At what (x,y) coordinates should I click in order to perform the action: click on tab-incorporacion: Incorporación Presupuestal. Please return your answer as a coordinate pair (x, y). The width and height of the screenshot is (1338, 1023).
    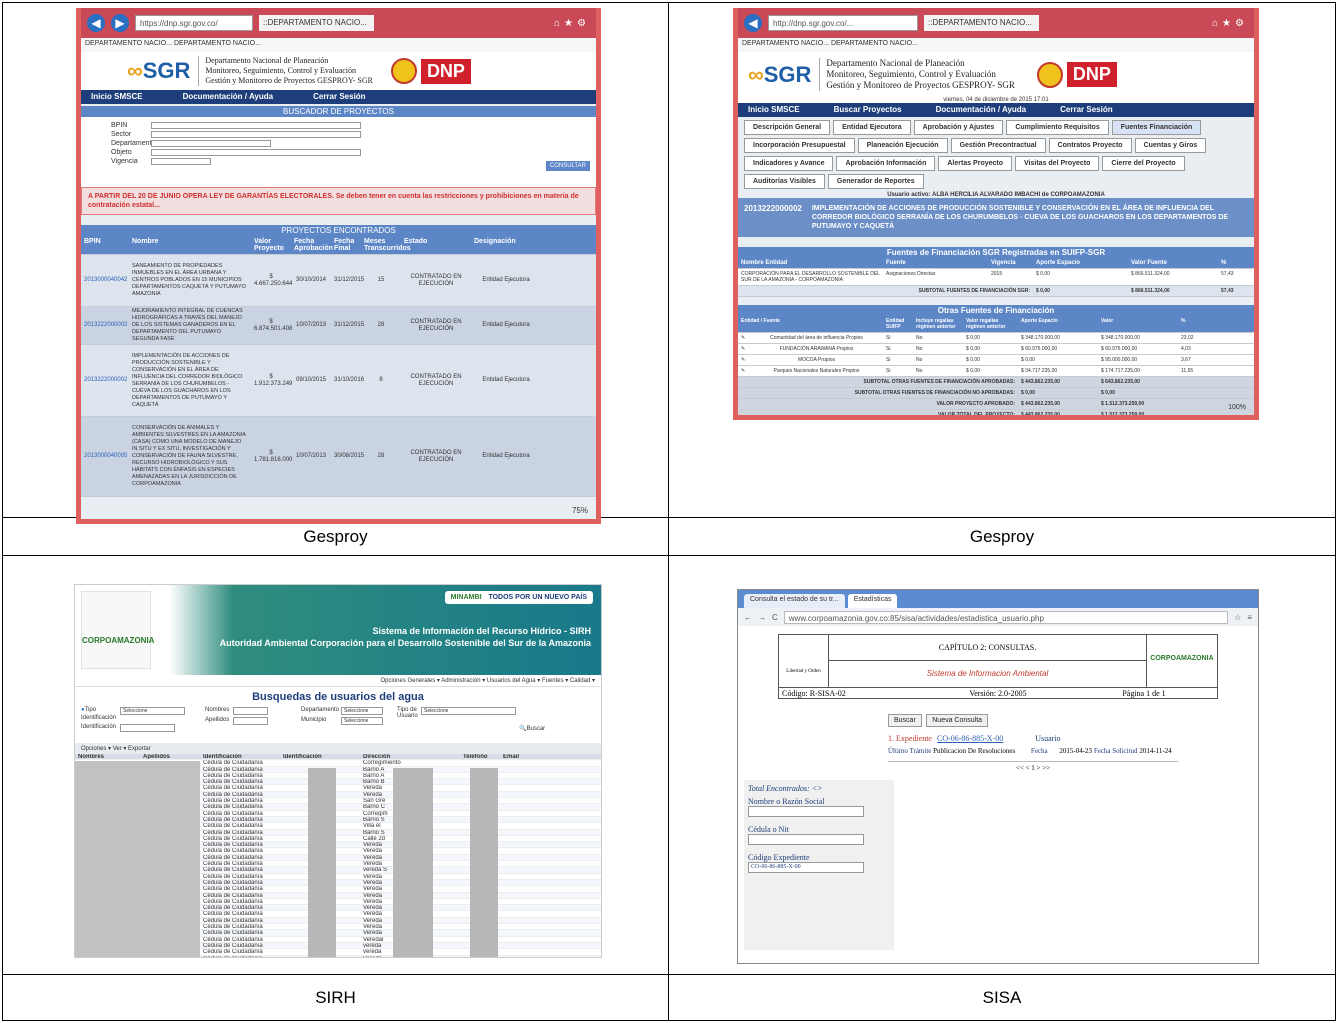
    Looking at the image, I should click on (799, 145).